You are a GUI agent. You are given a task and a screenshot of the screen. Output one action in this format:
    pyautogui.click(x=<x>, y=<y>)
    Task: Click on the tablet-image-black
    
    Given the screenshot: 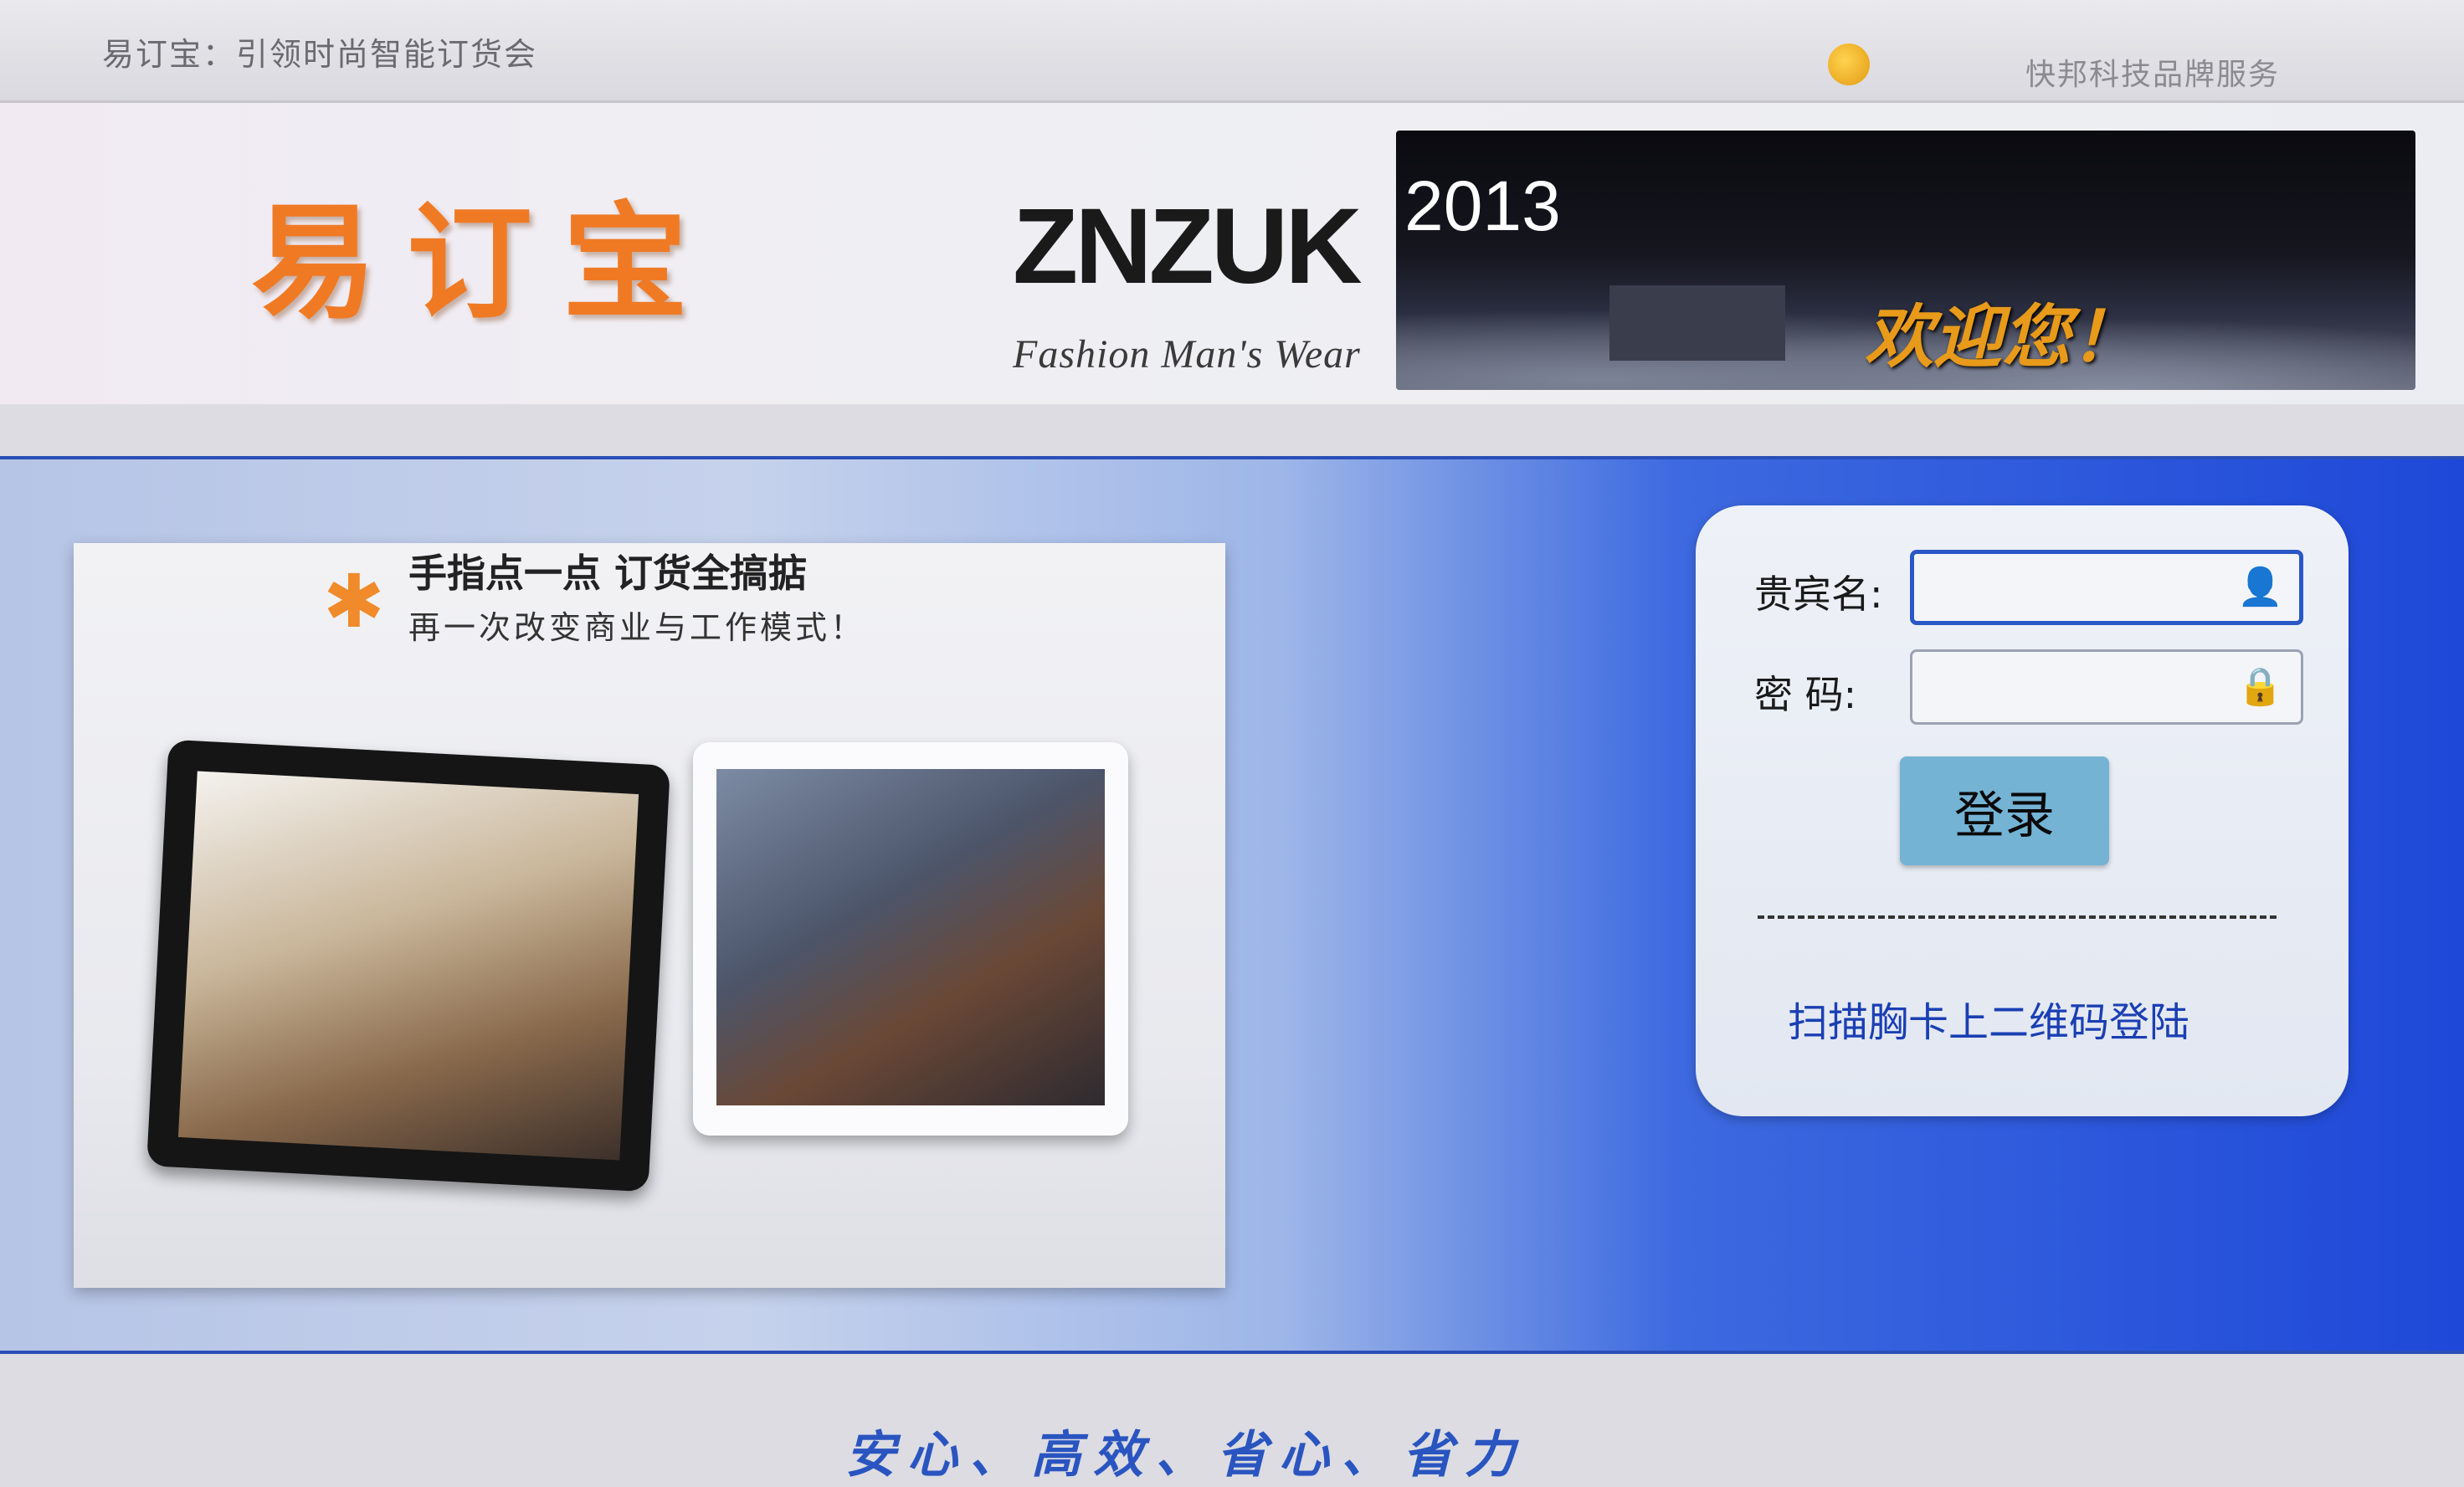 What is the action you would take?
    pyautogui.click(x=408, y=965)
    